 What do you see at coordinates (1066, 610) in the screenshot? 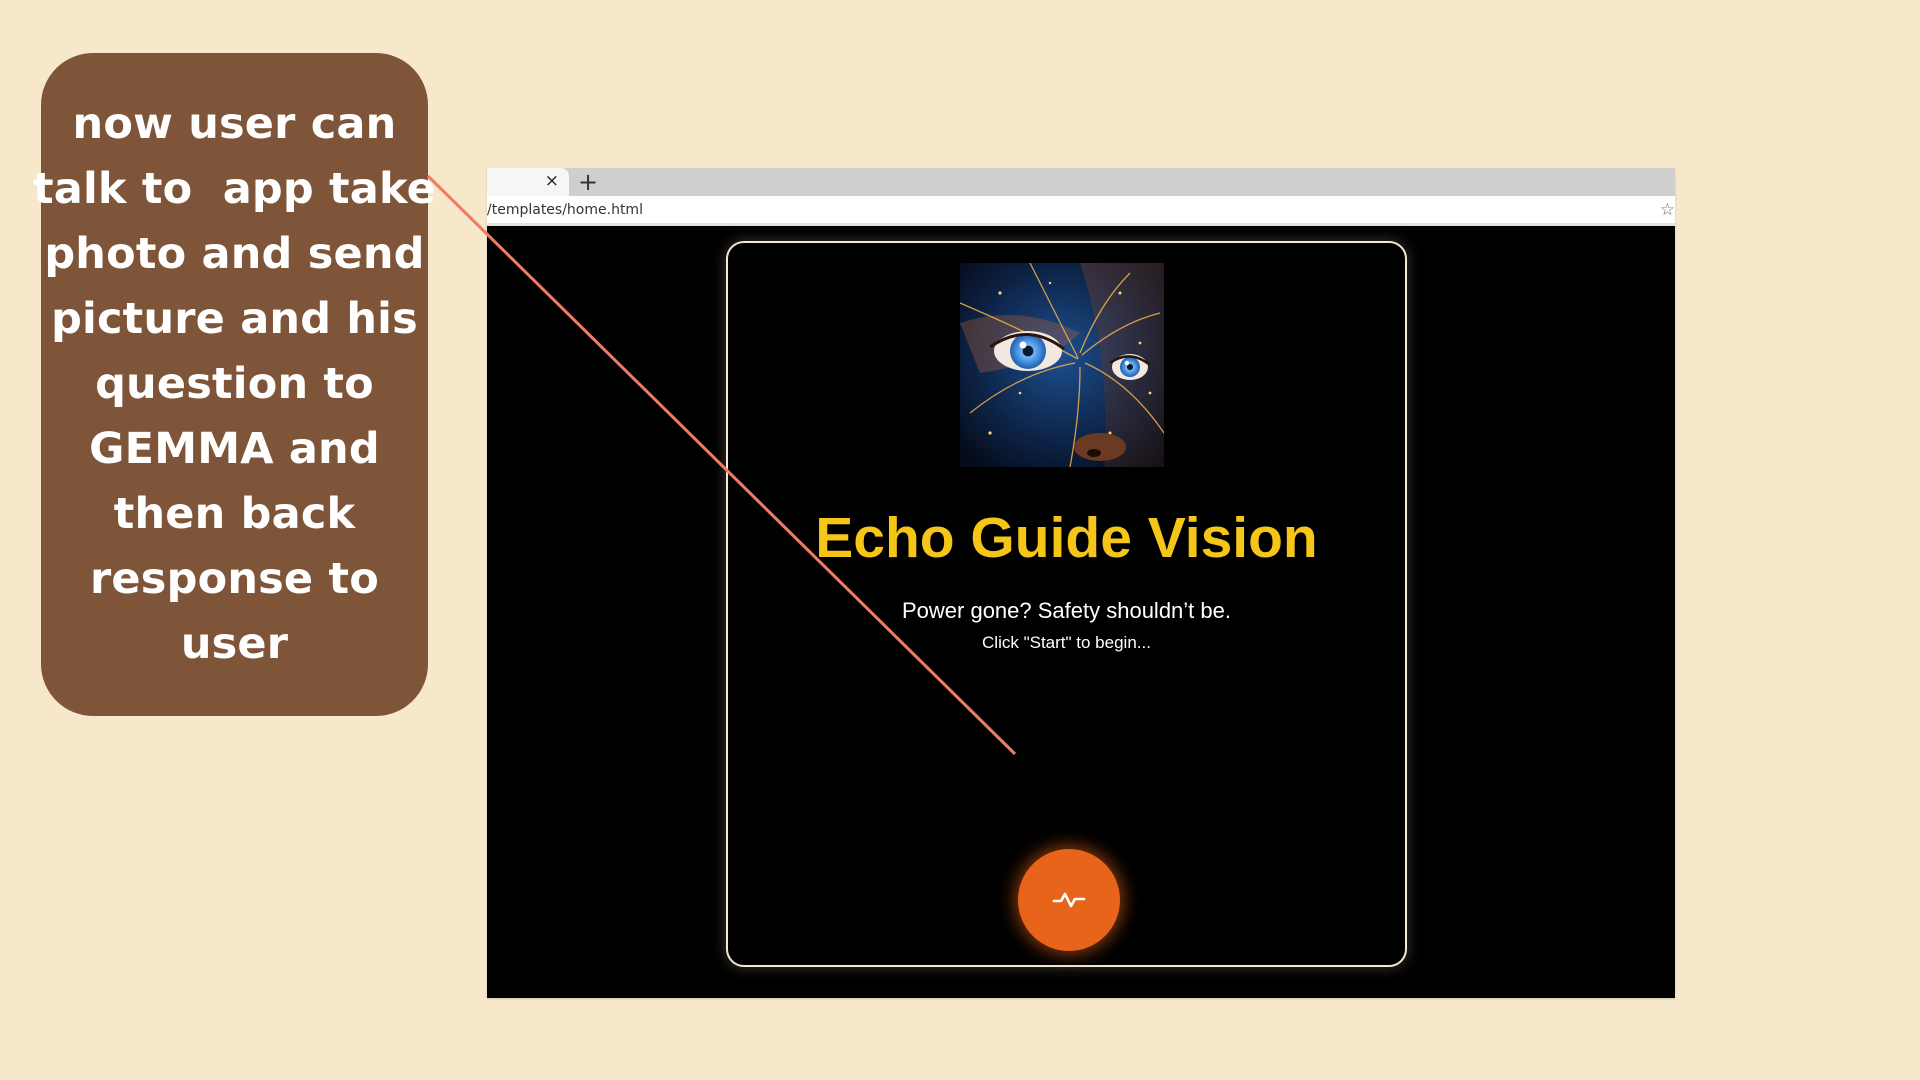
I see `app-subtitle: Power gone? Safety shouldn’t be.` at bounding box center [1066, 610].